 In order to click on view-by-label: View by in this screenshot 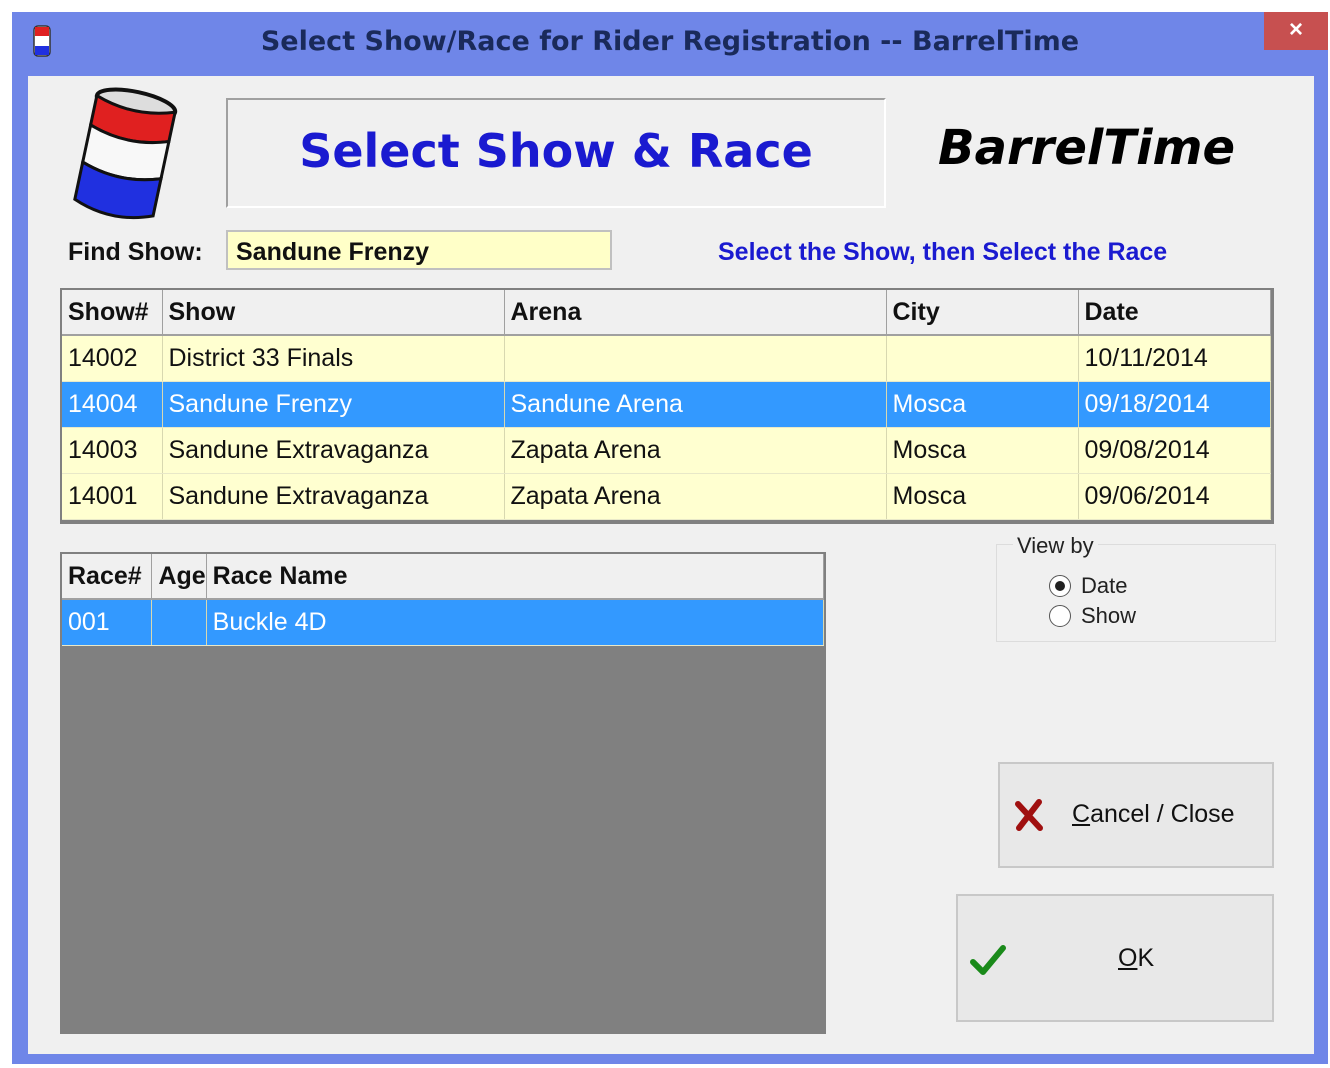, I will do `click(1055, 546)`.